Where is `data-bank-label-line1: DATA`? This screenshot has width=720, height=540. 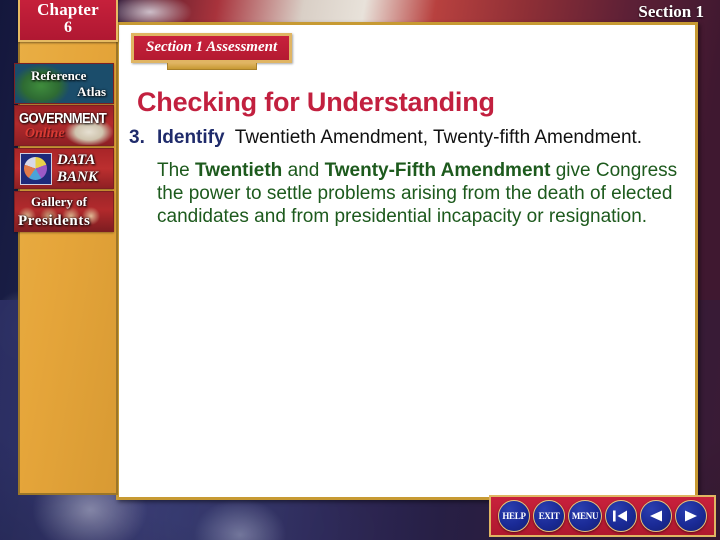 data-bank-label-line1: DATA is located at coordinates (76, 160).